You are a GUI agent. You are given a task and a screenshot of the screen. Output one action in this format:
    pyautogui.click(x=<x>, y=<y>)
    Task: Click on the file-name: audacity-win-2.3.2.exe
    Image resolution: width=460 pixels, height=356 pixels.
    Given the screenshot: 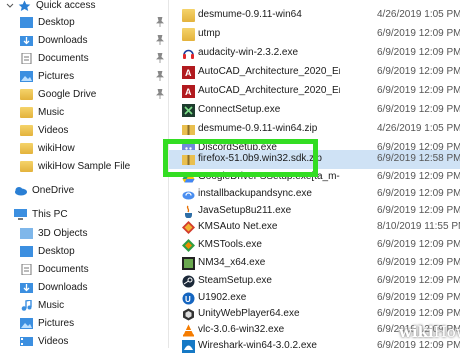 What is the action you would take?
    pyautogui.click(x=248, y=52)
    